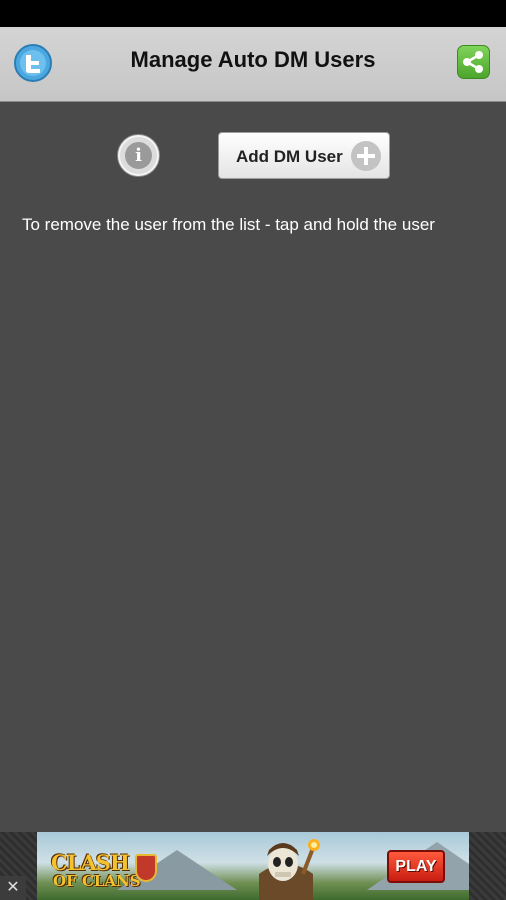  I want to click on share-icon, so click(473, 62).